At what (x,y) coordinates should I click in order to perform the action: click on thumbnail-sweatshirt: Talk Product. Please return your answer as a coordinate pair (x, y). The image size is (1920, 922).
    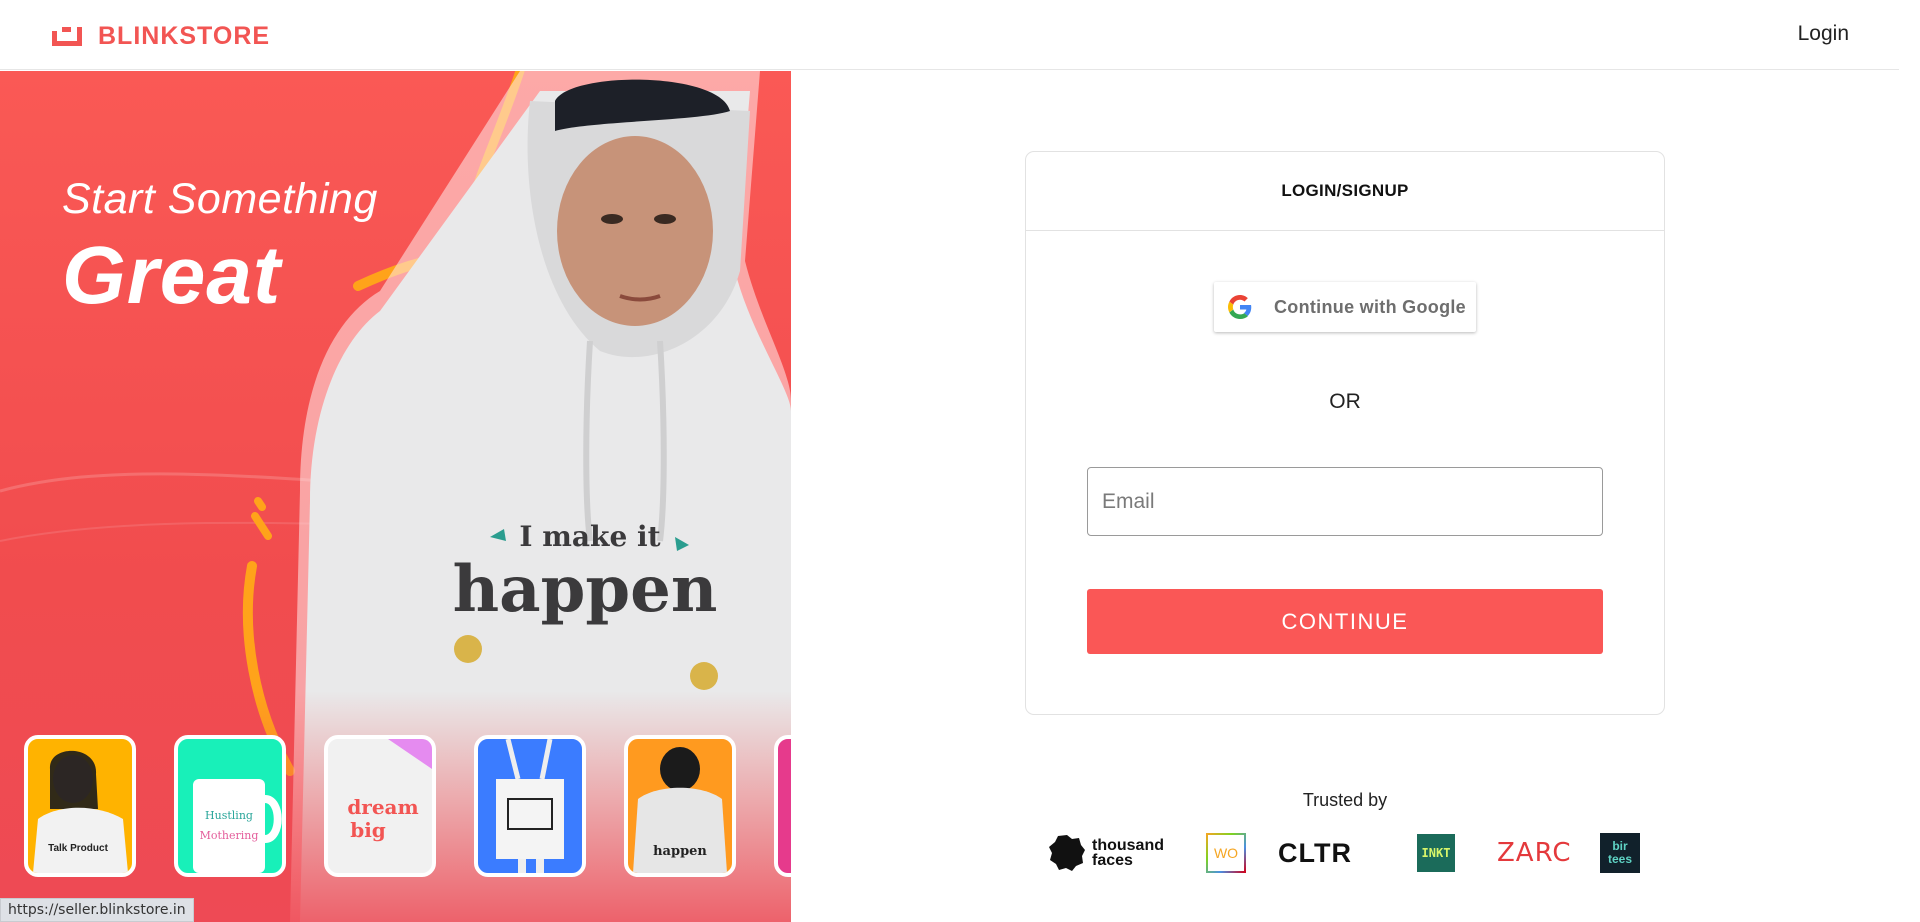
    Looking at the image, I should click on (80, 806).